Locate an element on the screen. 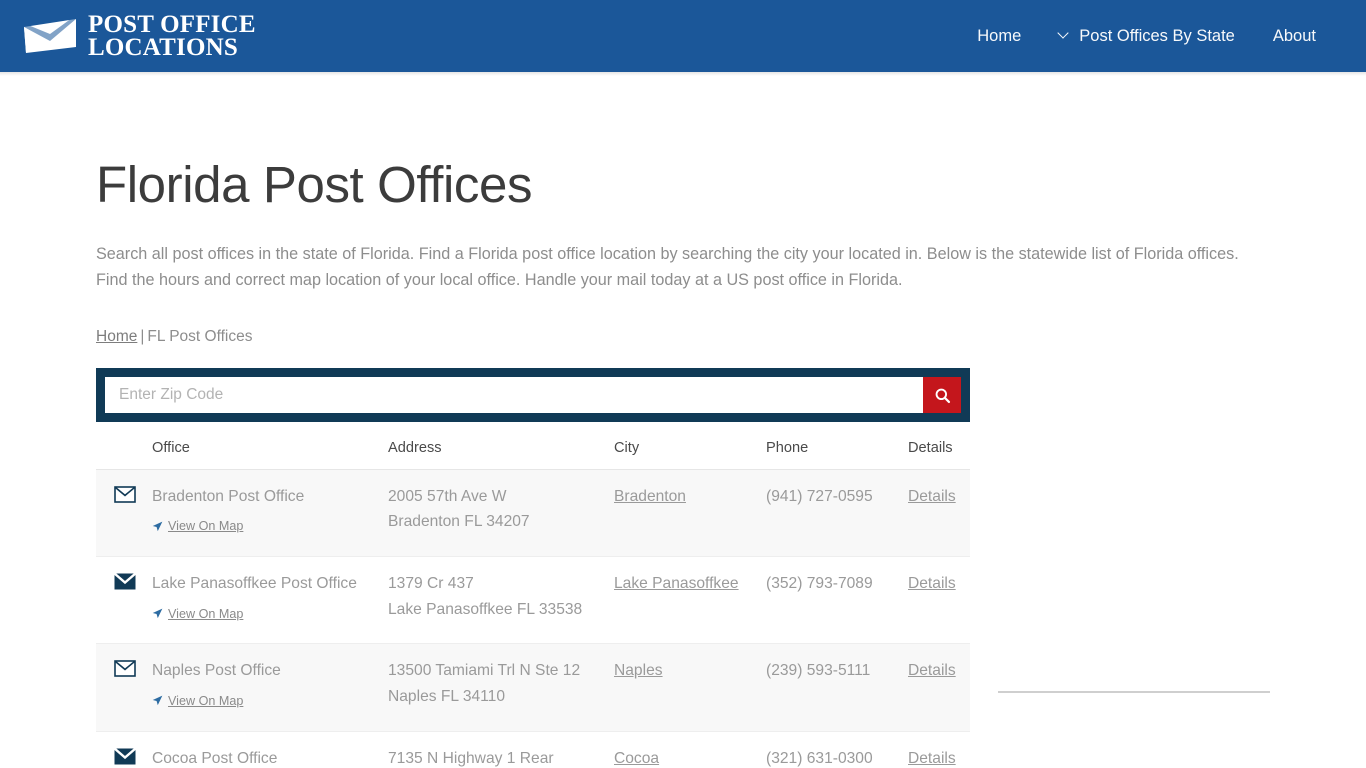  row-address-cell: 1379 Cr 437 Lake Panasoffkee FL 33538 is located at coordinates (501, 600).